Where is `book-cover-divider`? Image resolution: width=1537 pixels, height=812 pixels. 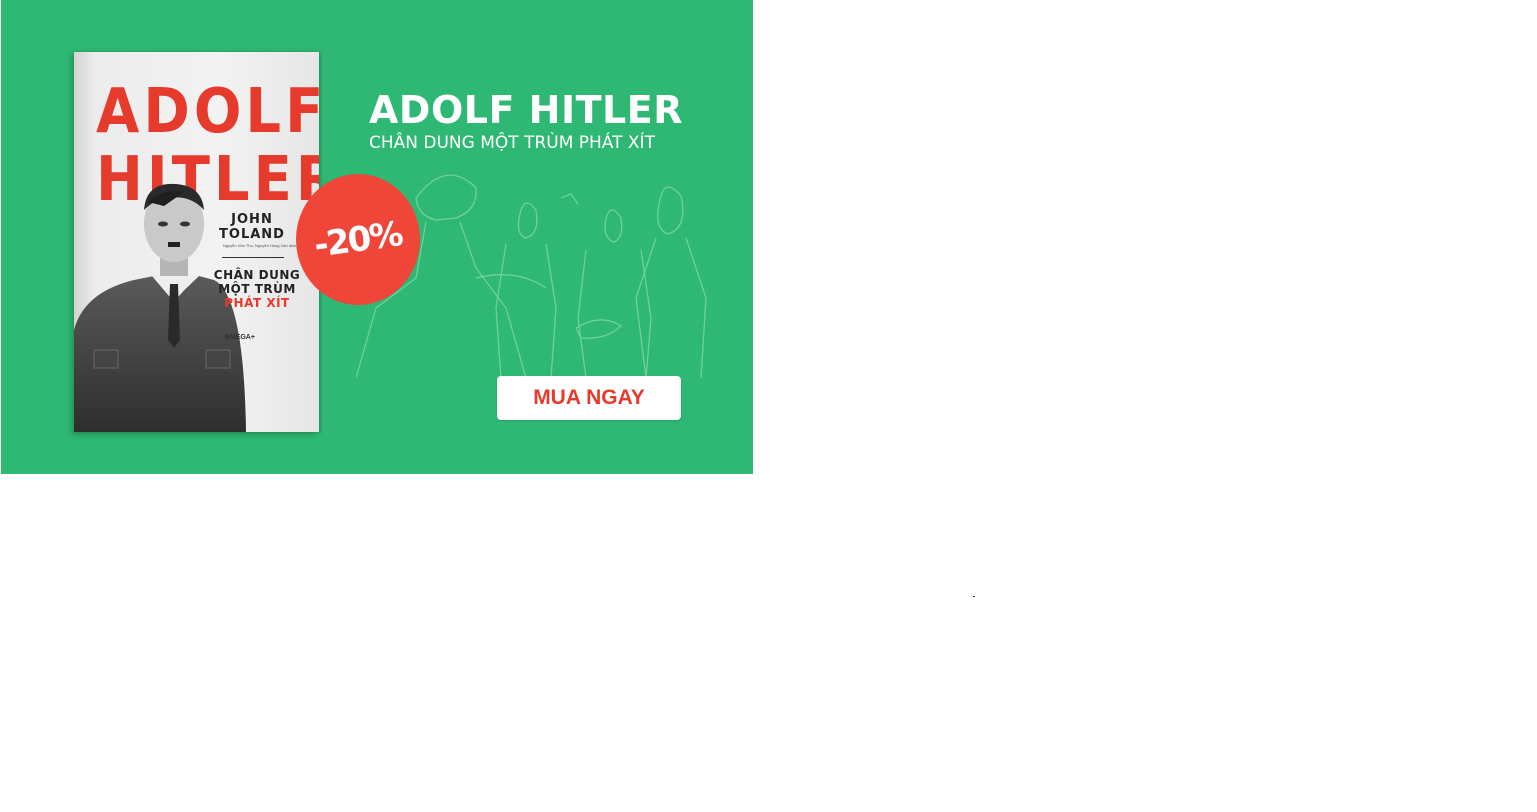 book-cover-divider is located at coordinates (253, 257).